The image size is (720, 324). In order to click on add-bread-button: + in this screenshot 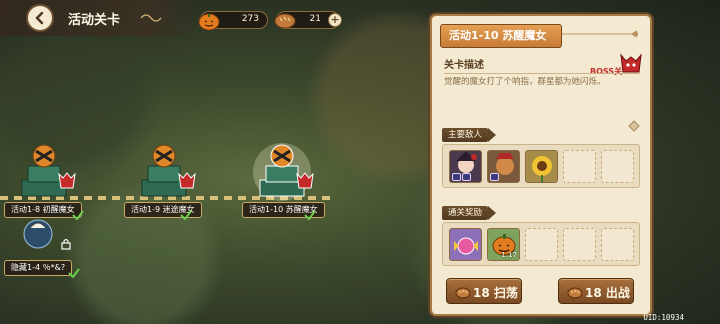, I will do `click(335, 20)`.